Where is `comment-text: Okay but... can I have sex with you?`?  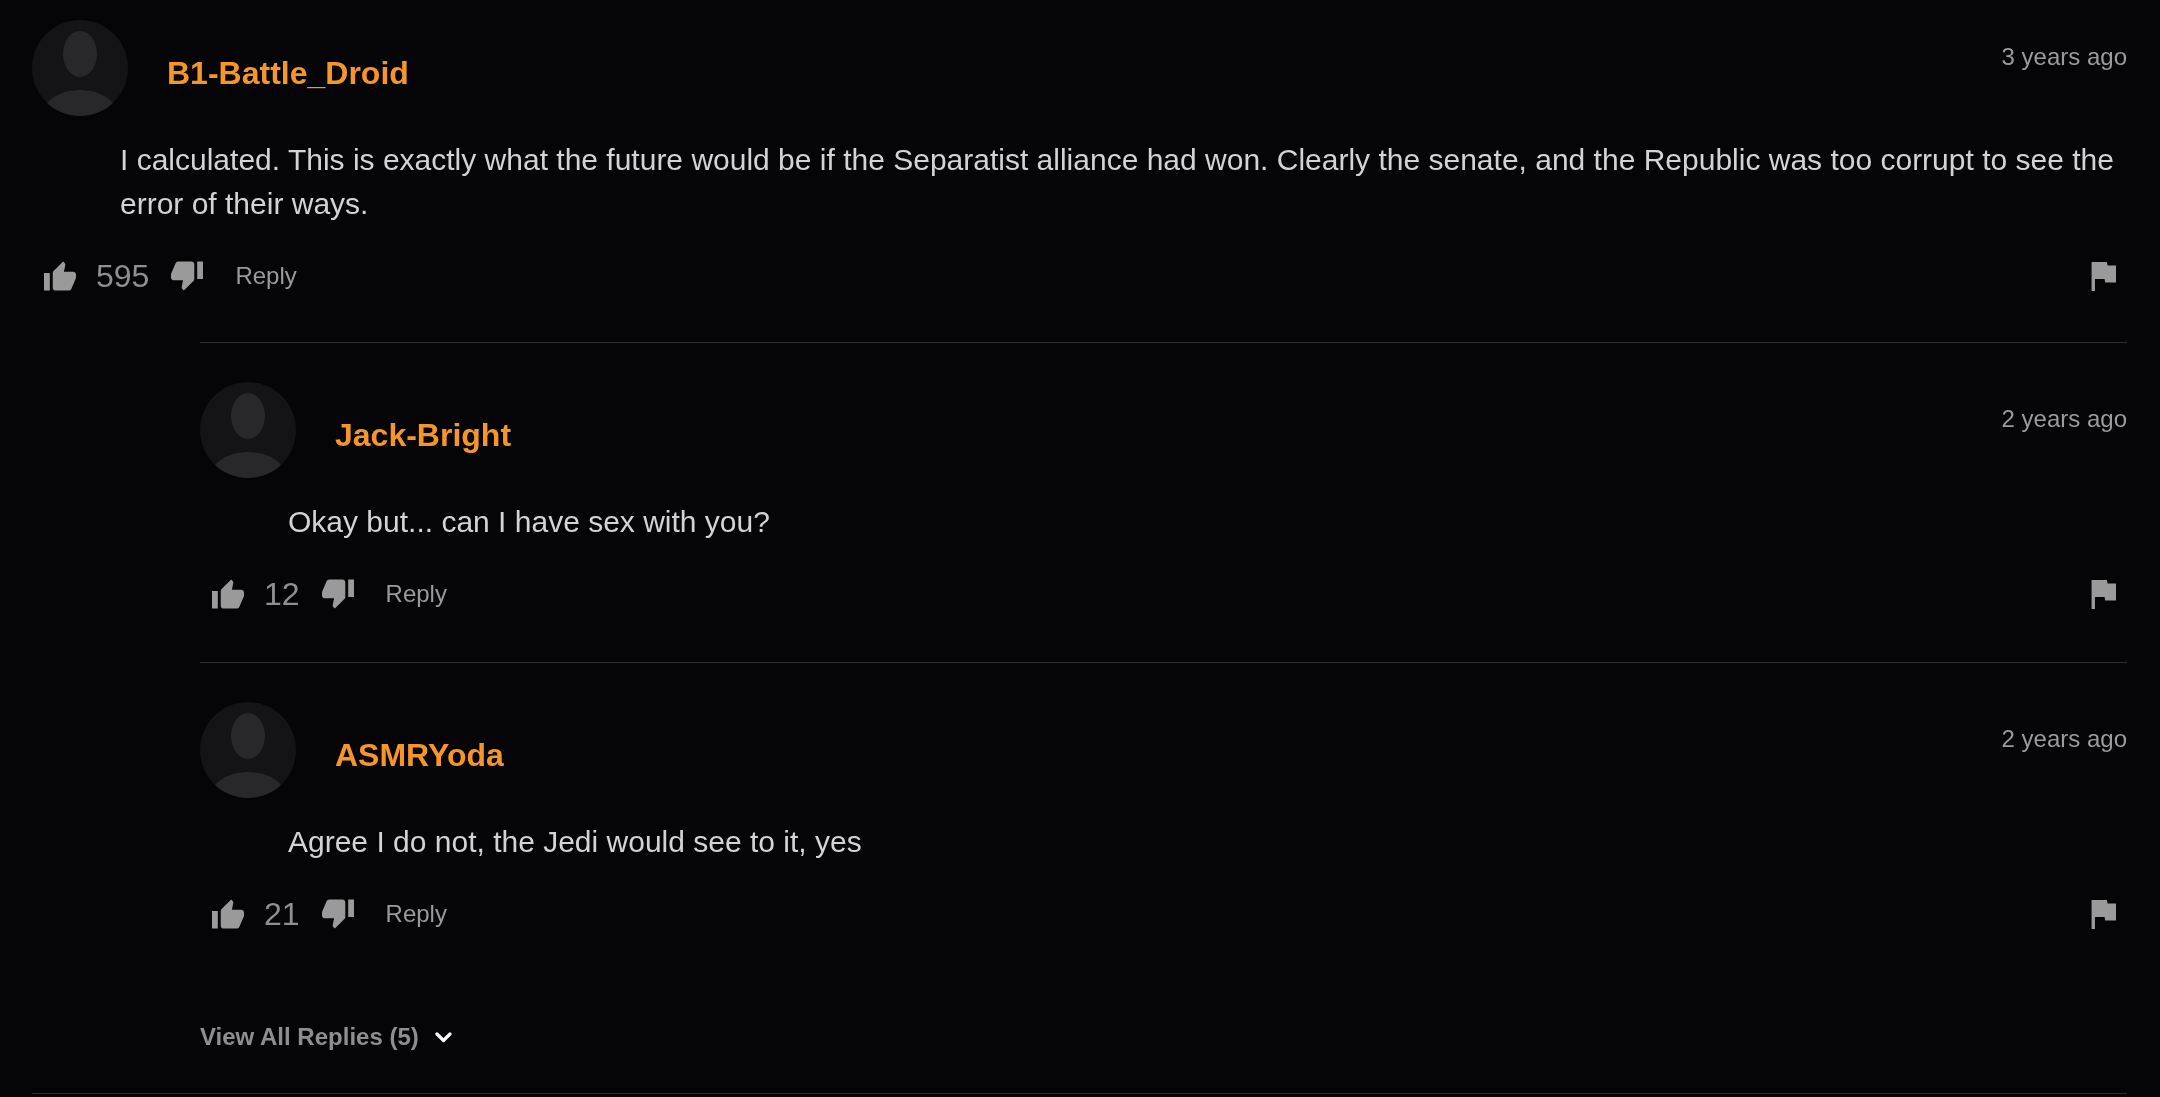 comment-text: Okay but... can I have sex with you? is located at coordinates (529, 522).